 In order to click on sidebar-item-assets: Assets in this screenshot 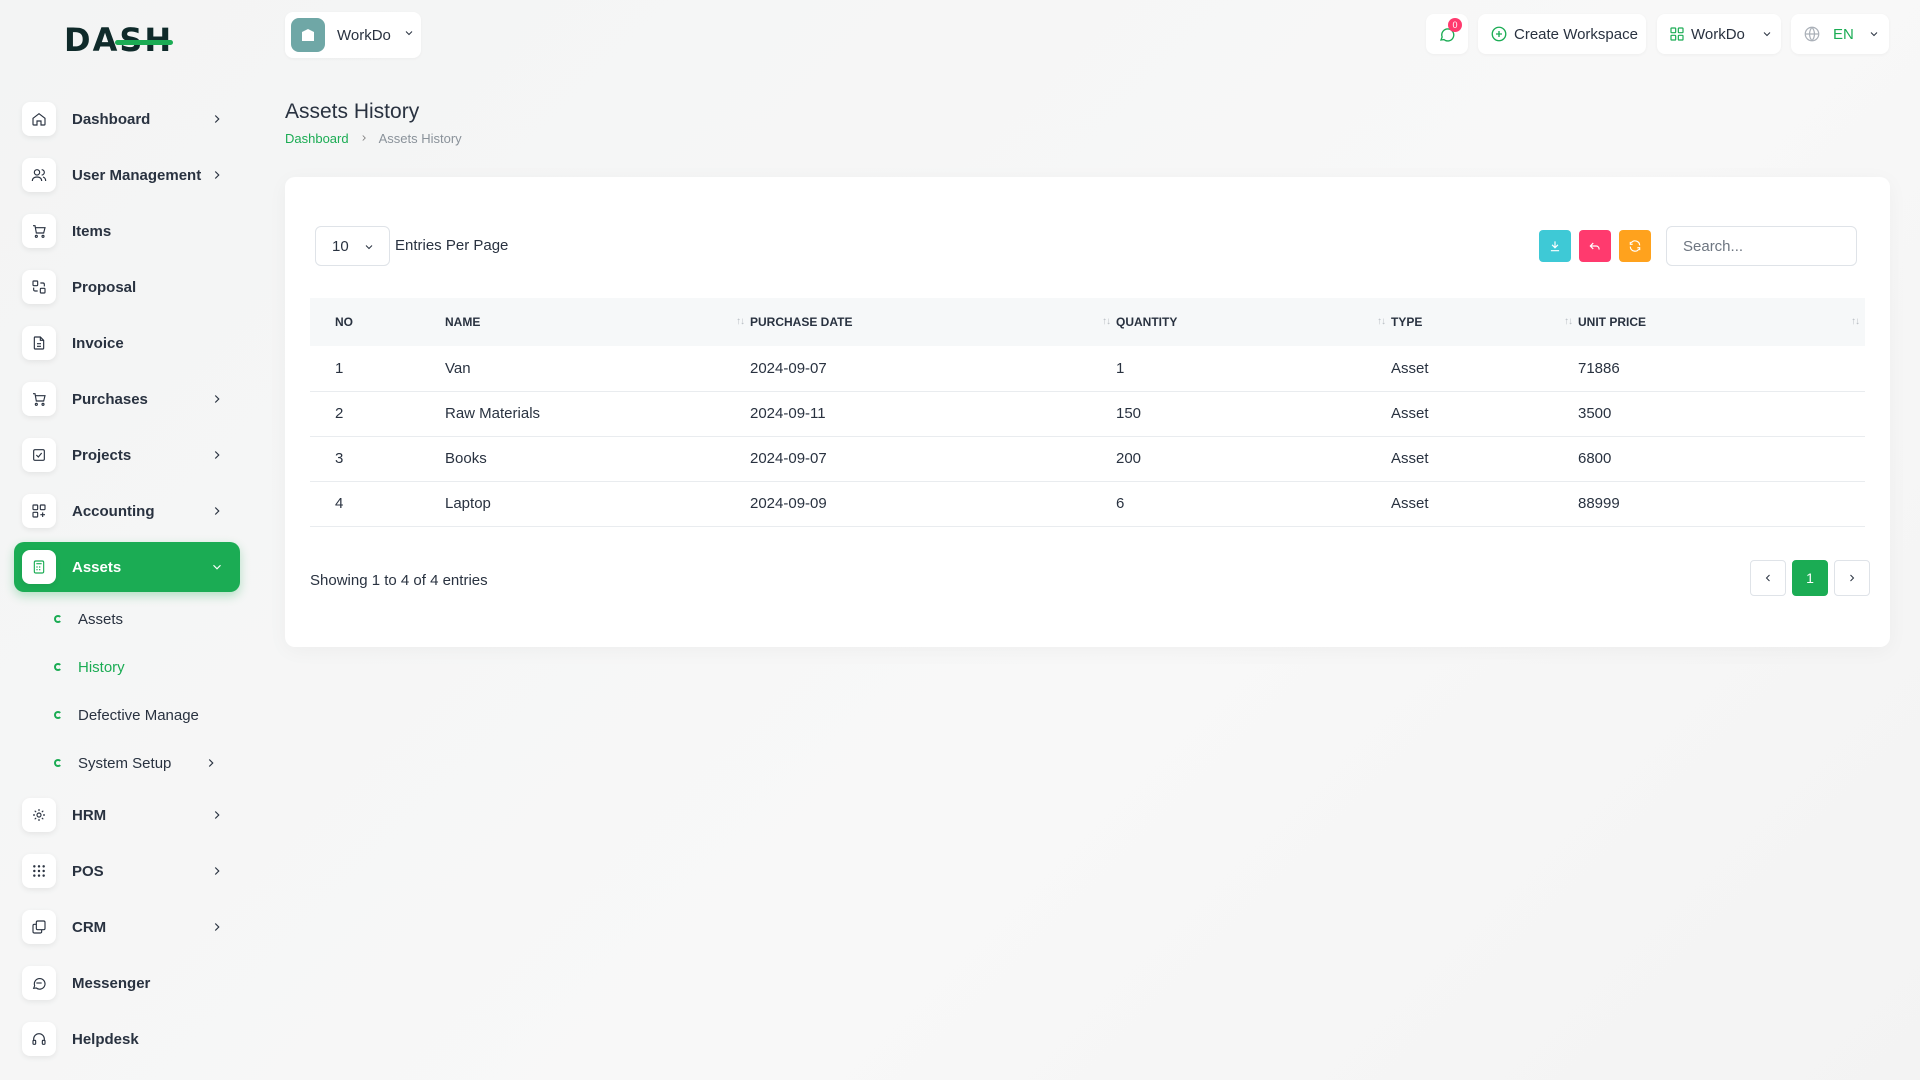, I will do `click(127, 567)`.